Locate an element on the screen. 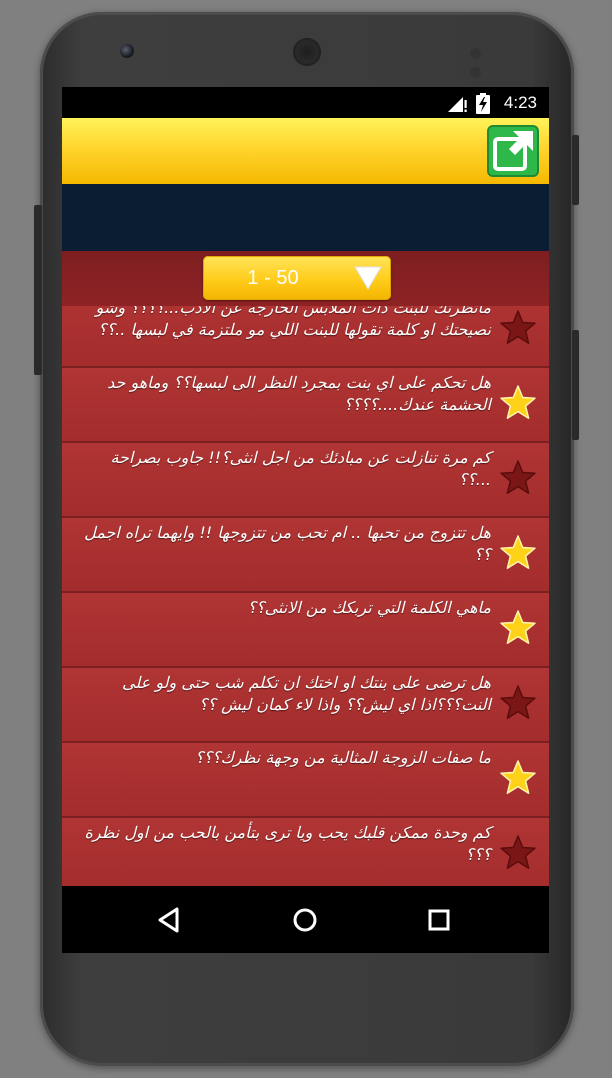 The height and width of the screenshot is (1078, 612). battery-icon is located at coordinates (483, 103).